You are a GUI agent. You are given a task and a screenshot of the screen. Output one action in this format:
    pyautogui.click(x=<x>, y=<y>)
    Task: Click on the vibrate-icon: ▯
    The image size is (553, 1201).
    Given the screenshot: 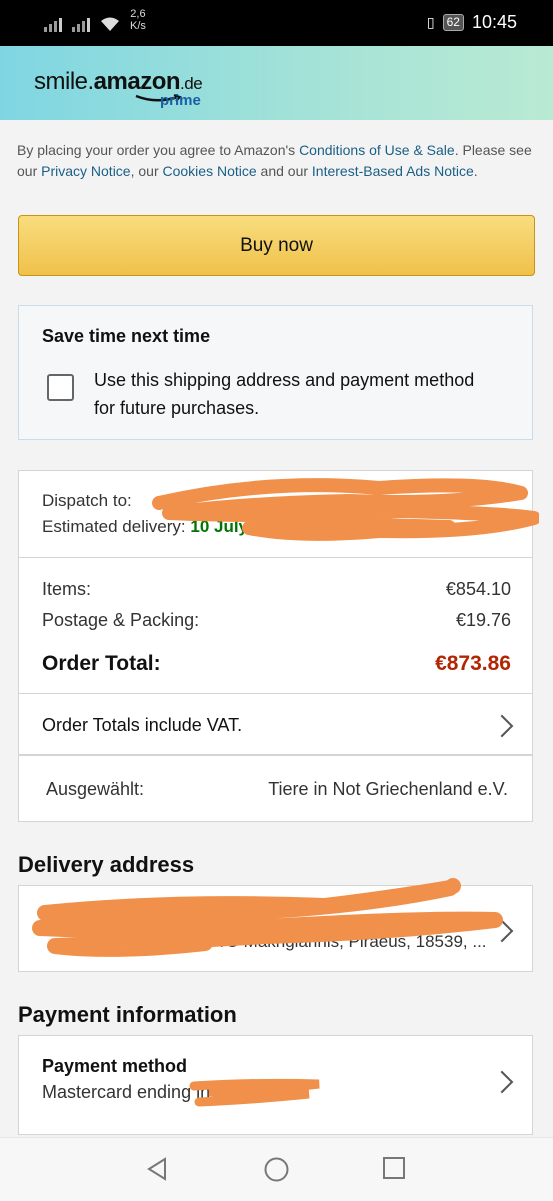 What is the action you would take?
    pyautogui.click(x=430, y=22)
    